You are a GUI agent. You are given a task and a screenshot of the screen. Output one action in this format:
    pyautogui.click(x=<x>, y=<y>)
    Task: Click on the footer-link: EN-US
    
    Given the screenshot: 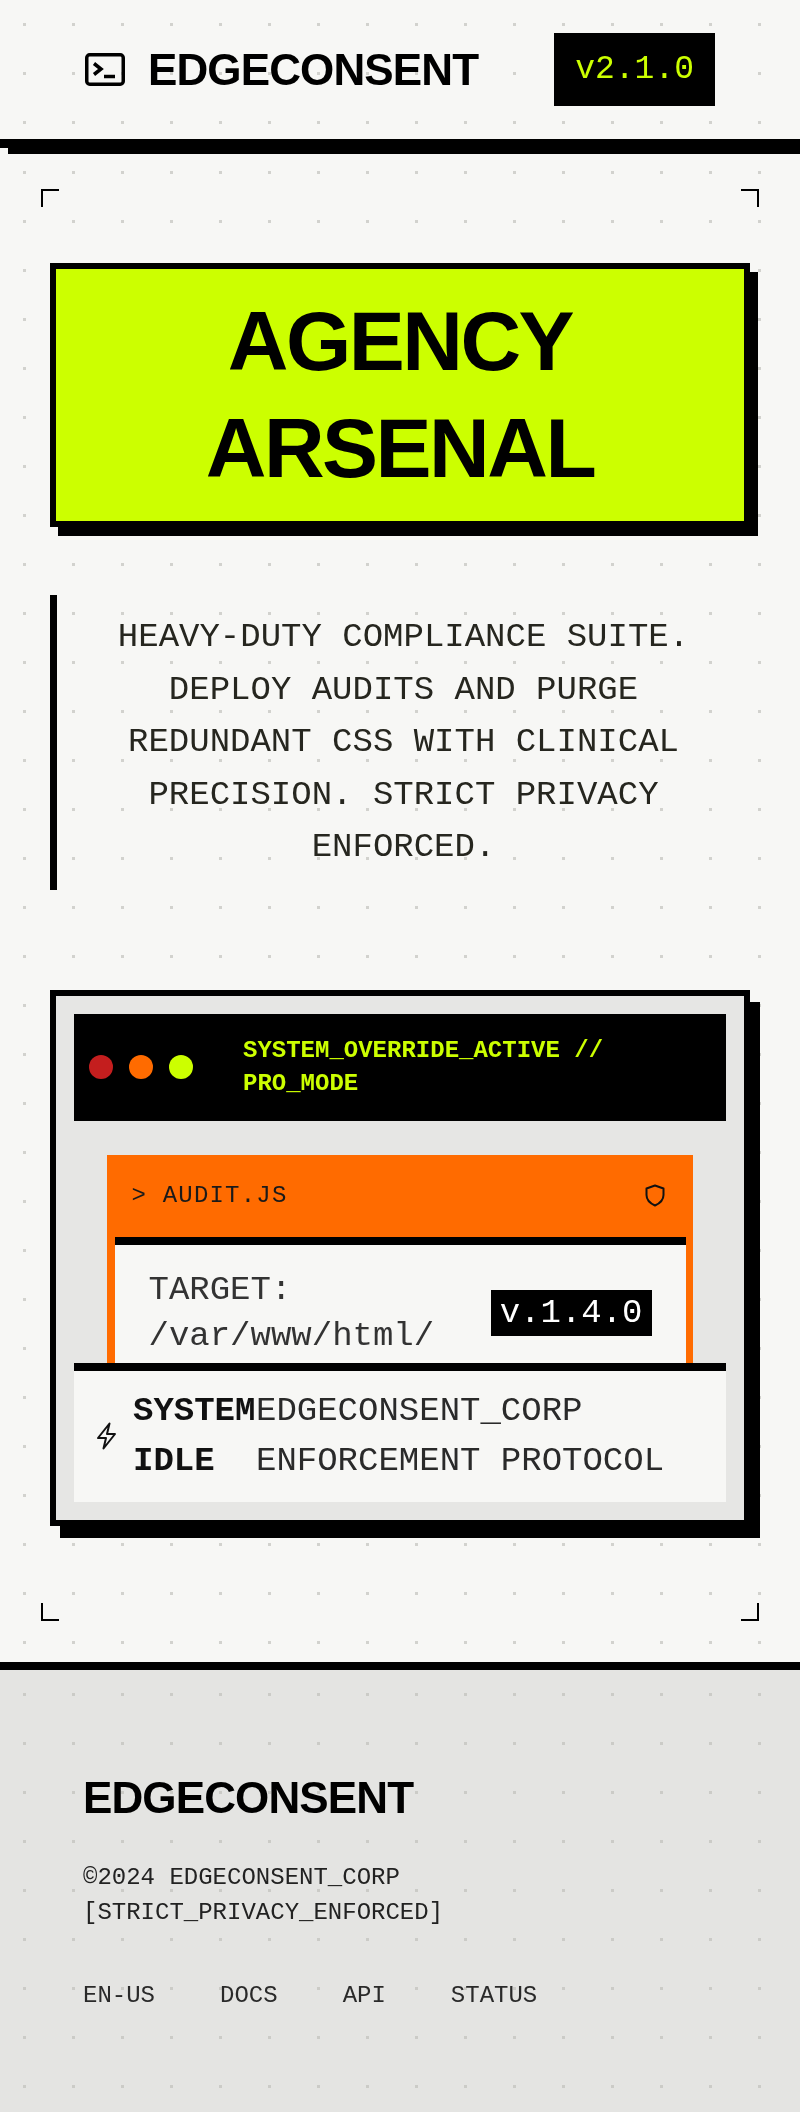 What is the action you would take?
    pyautogui.click(x=119, y=1995)
    